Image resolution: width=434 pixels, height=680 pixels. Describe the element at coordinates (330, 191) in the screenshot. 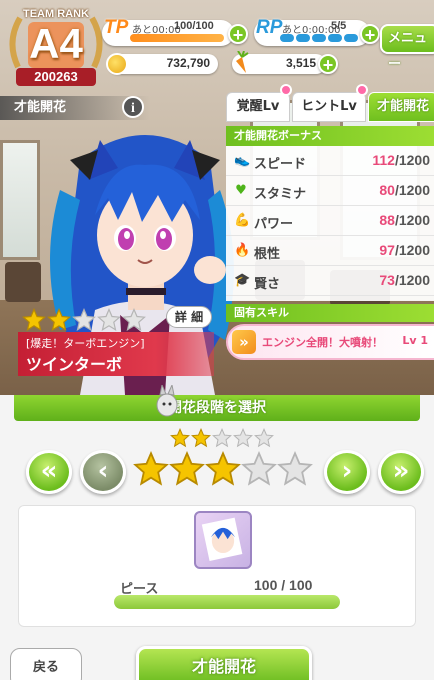

I see `stat-row-stamina: ♥ スタミナ 80/1200` at that location.